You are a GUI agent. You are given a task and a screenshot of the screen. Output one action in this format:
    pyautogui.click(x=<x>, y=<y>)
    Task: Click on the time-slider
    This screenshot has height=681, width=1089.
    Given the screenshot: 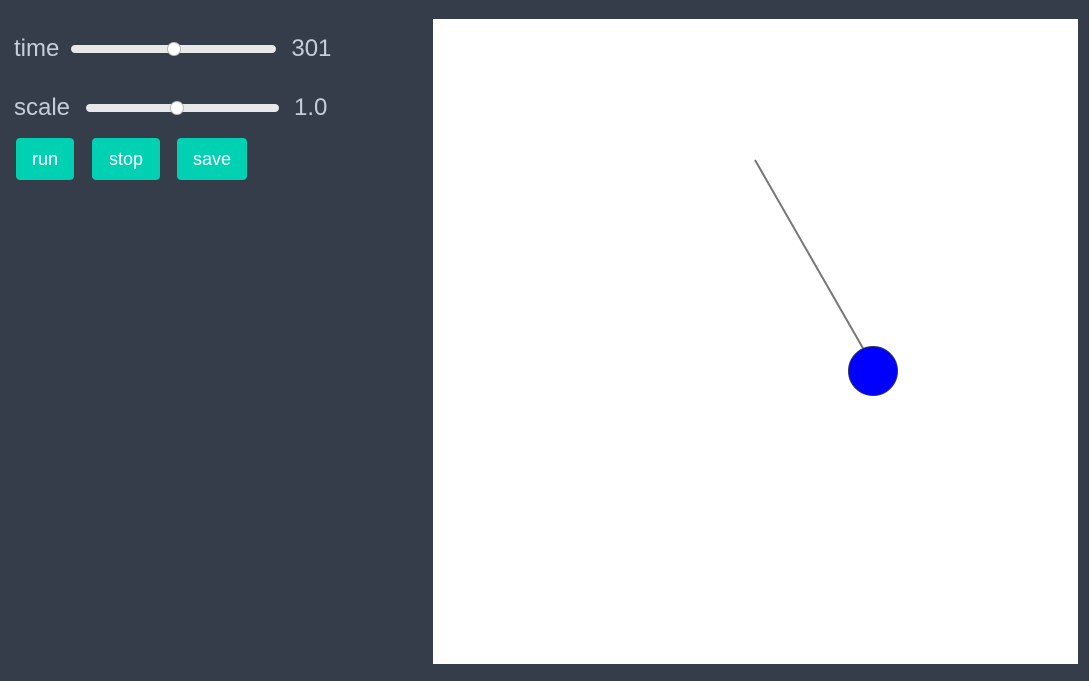 What is the action you would take?
    pyautogui.click(x=174, y=49)
    